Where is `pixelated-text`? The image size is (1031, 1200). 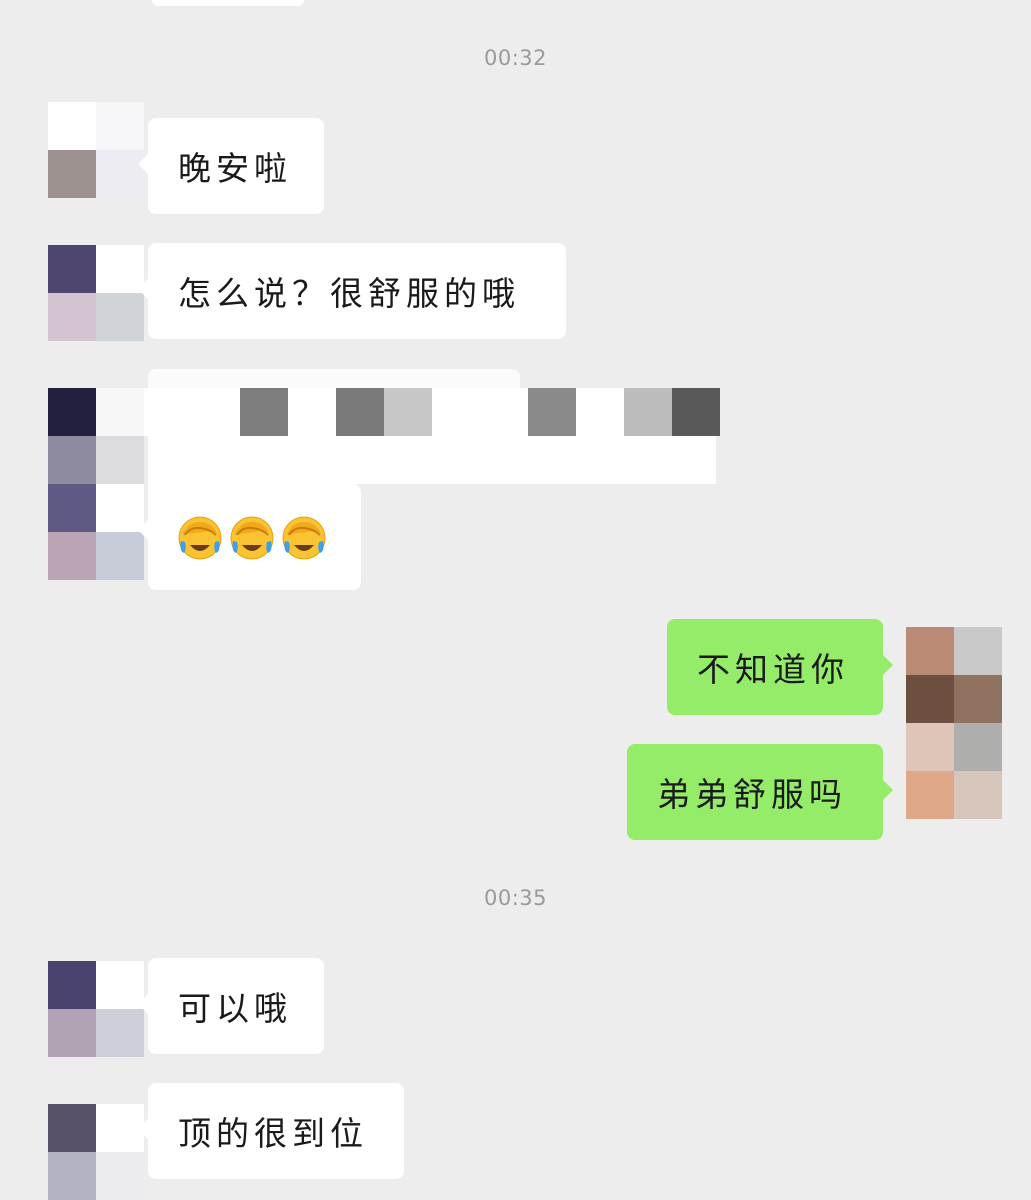 pixelated-text is located at coordinates (432, 412).